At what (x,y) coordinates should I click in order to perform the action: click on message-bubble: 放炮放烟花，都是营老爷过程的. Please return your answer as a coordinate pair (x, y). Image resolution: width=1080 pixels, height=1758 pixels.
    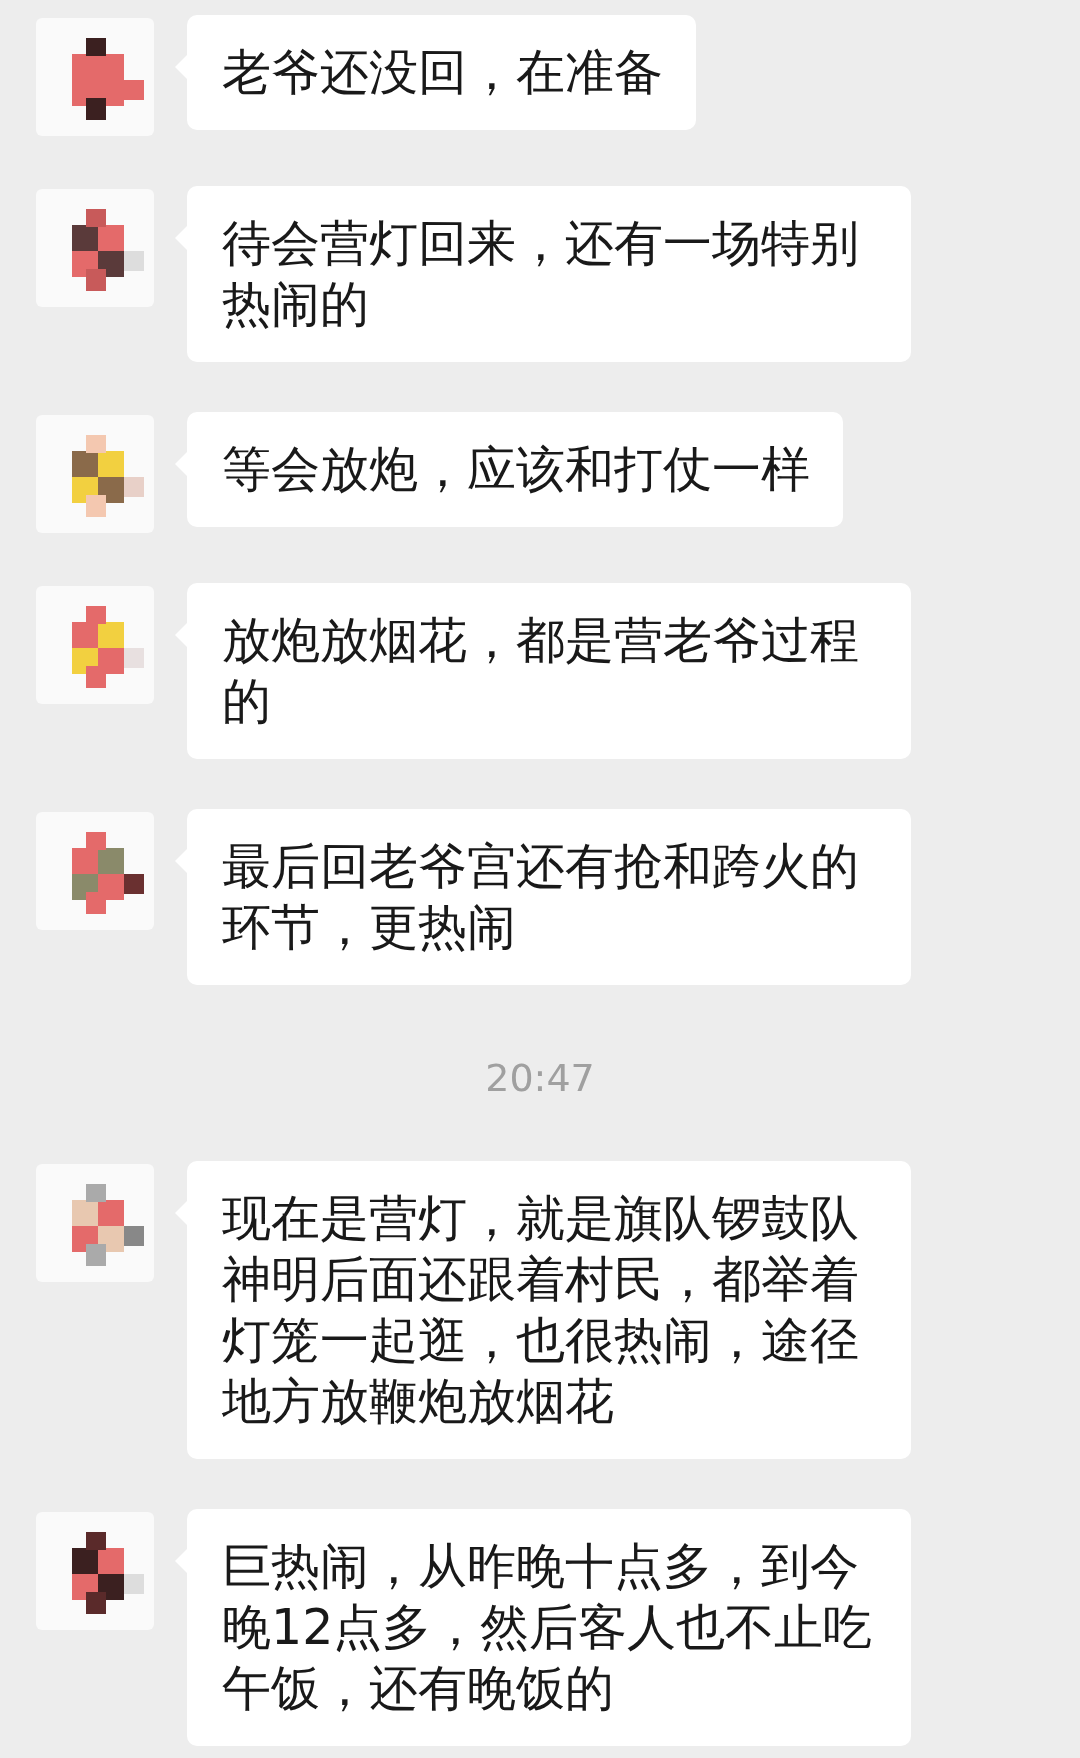
    Looking at the image, I should click on (549, 671).